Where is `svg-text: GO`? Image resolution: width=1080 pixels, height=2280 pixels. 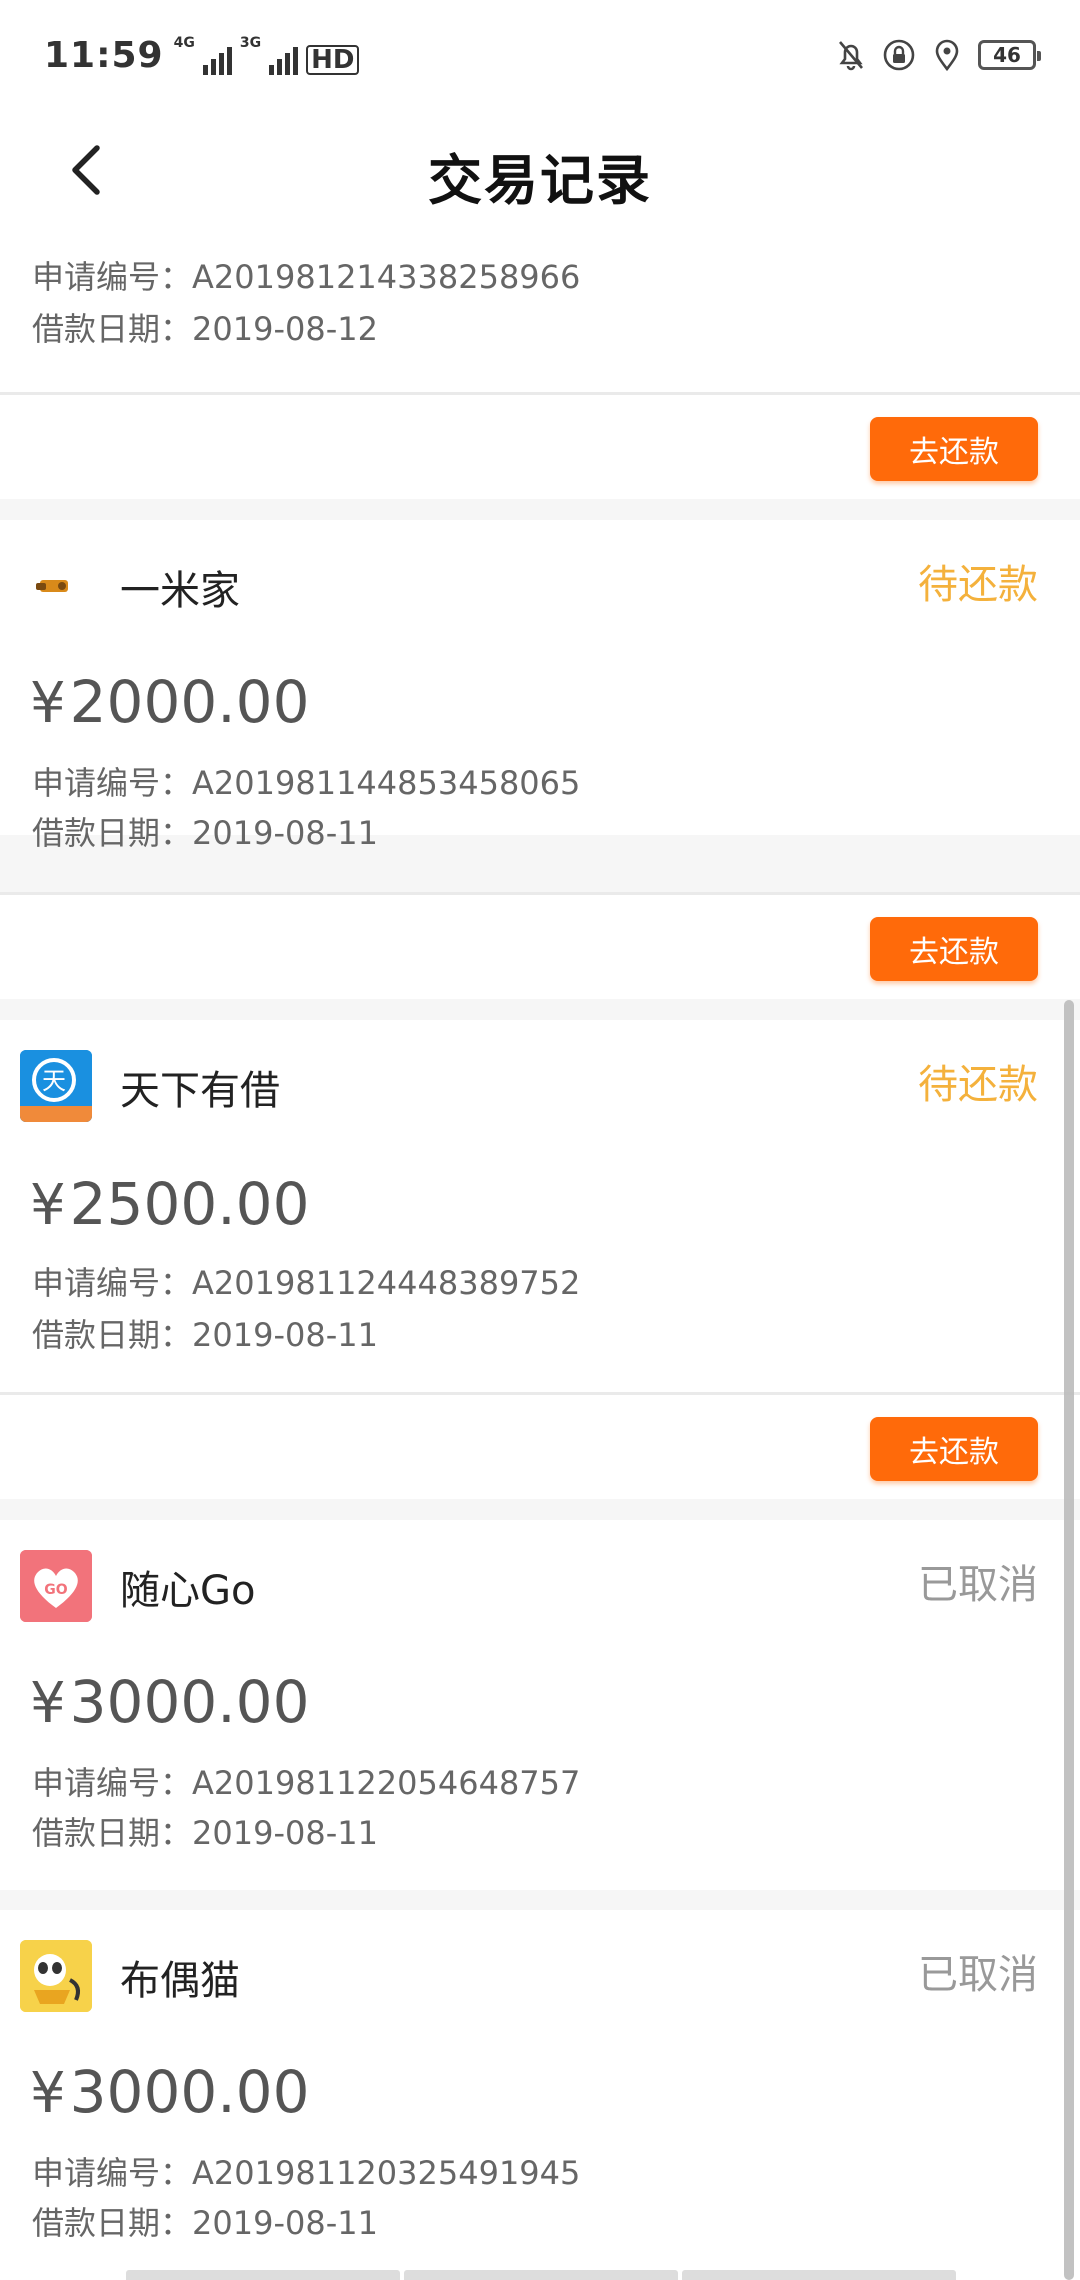 svg-text: GO is located at coordinates (55, 1590).